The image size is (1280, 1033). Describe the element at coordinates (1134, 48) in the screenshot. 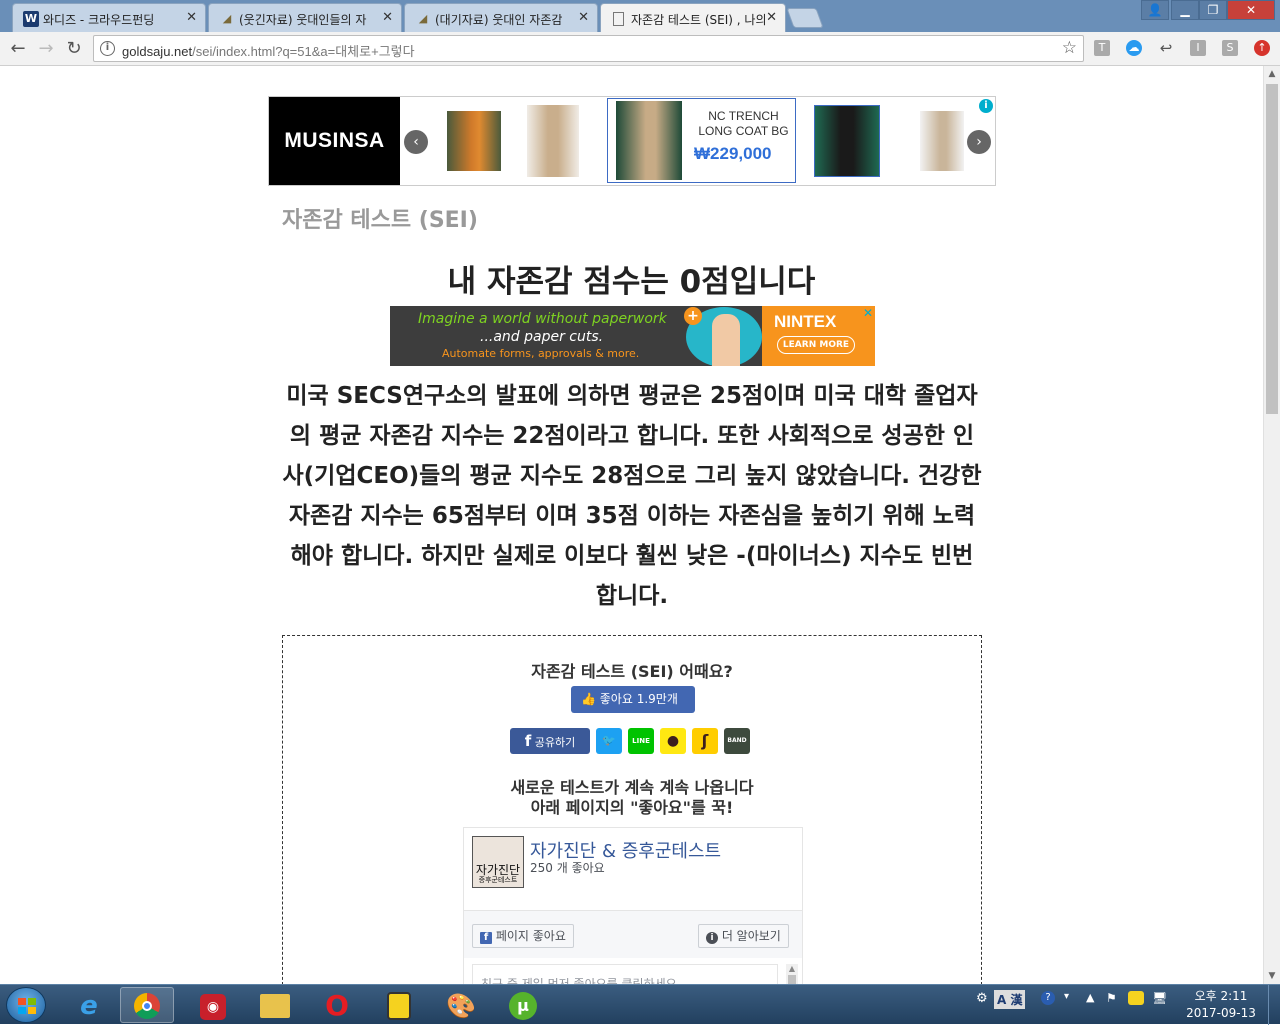

I see `cloud-extension-icon: ☁` at that location.